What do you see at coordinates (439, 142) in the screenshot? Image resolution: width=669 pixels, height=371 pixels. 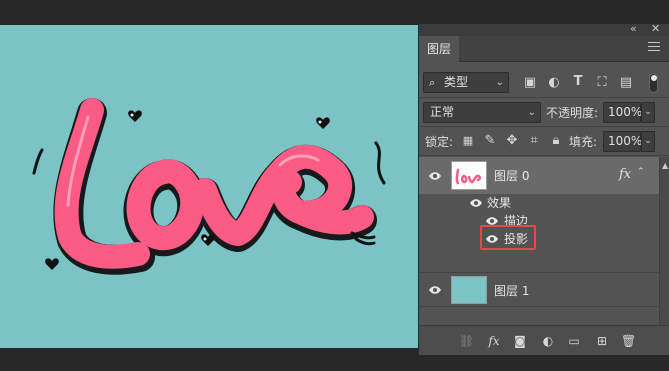 I see `lock-label: 锁定:` at bounding box center [439, 142].